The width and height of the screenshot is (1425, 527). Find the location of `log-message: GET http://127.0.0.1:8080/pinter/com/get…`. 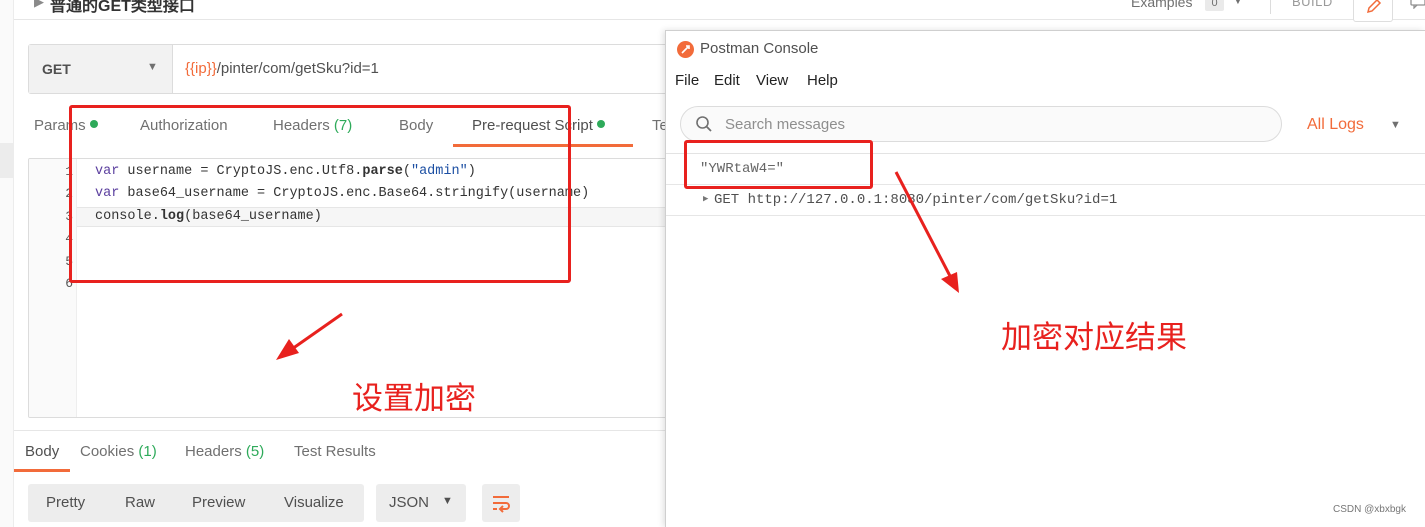

log-message: GET http://127.0.0.1:8080/pinter/com/get… is located at coordinates (916, 200).